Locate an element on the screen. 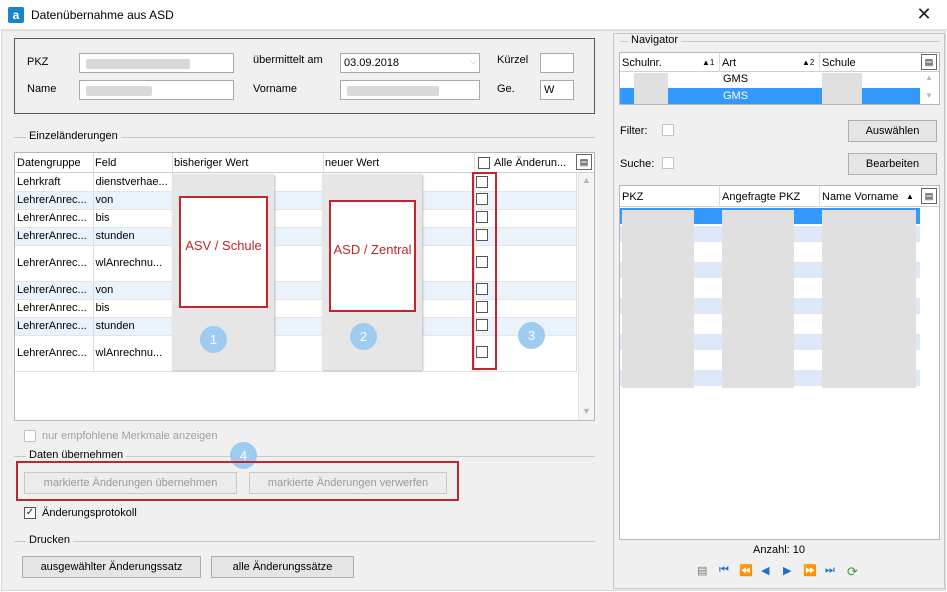 This screenshot has height=592, width=947. vorname-field is located at coordinates (410, 90).